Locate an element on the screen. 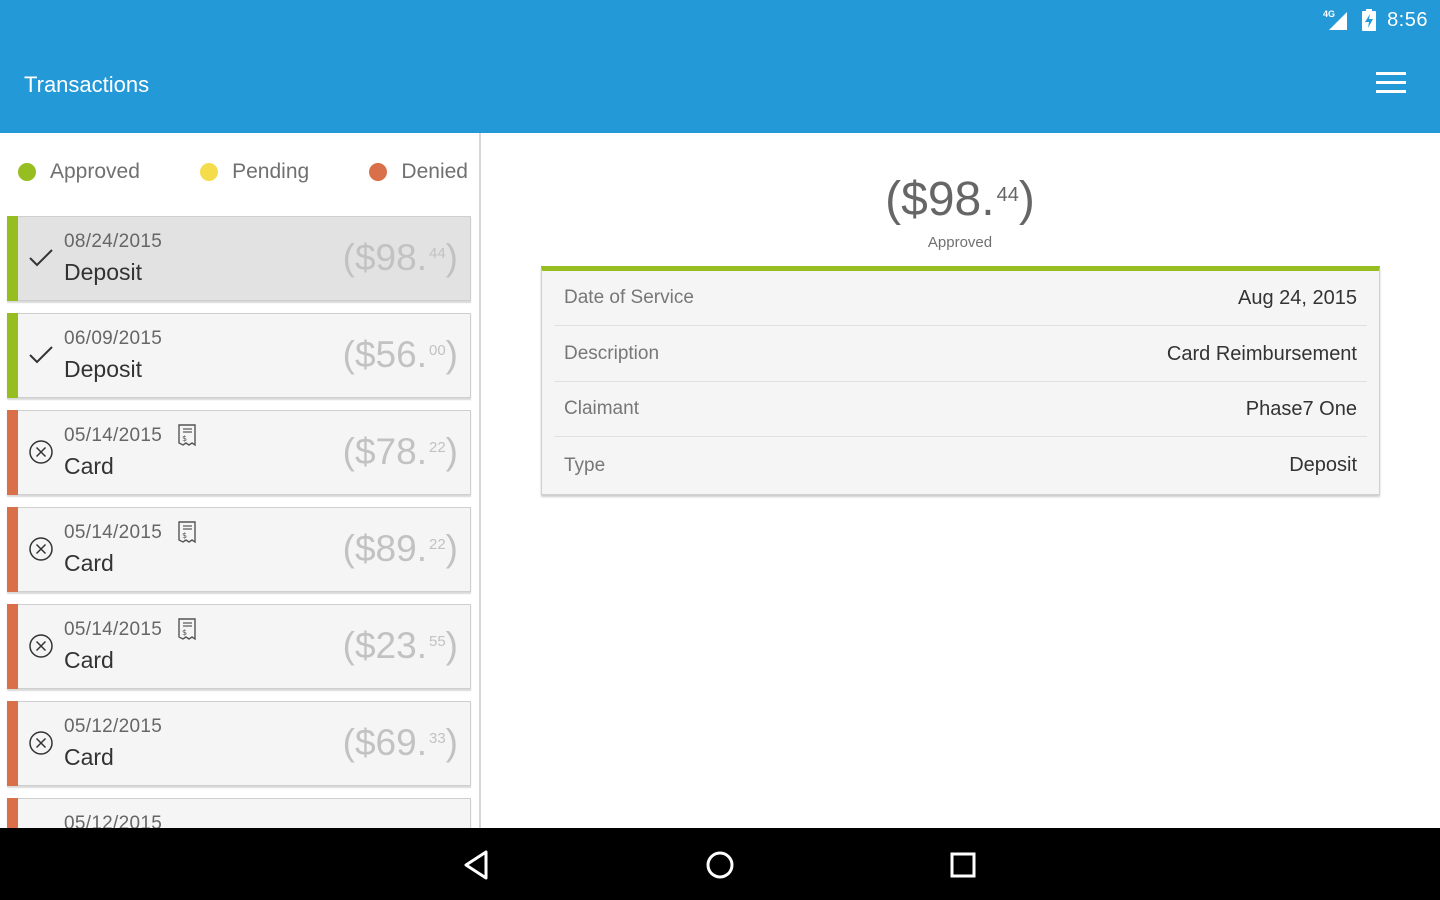 The image size is (1440, 900). detail-amount-cents: 44 is located at coordinates (1007, 195).